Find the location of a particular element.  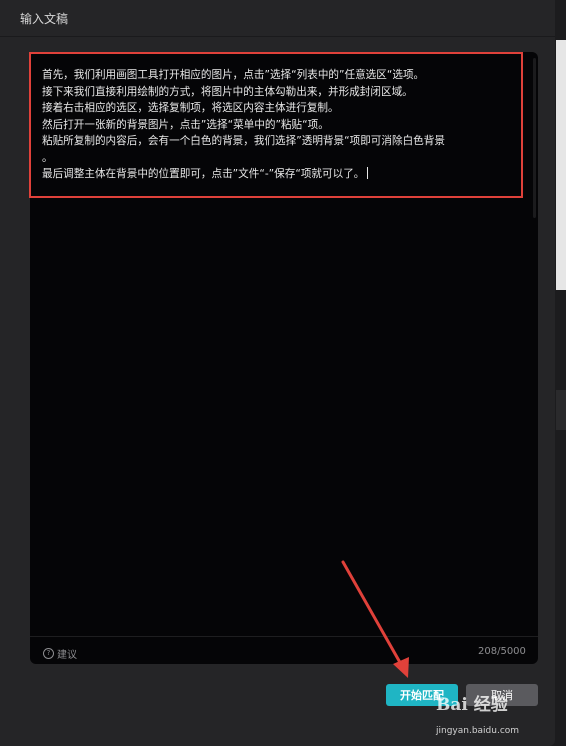

editor-footer-divider is located at coordinates (284, 636).